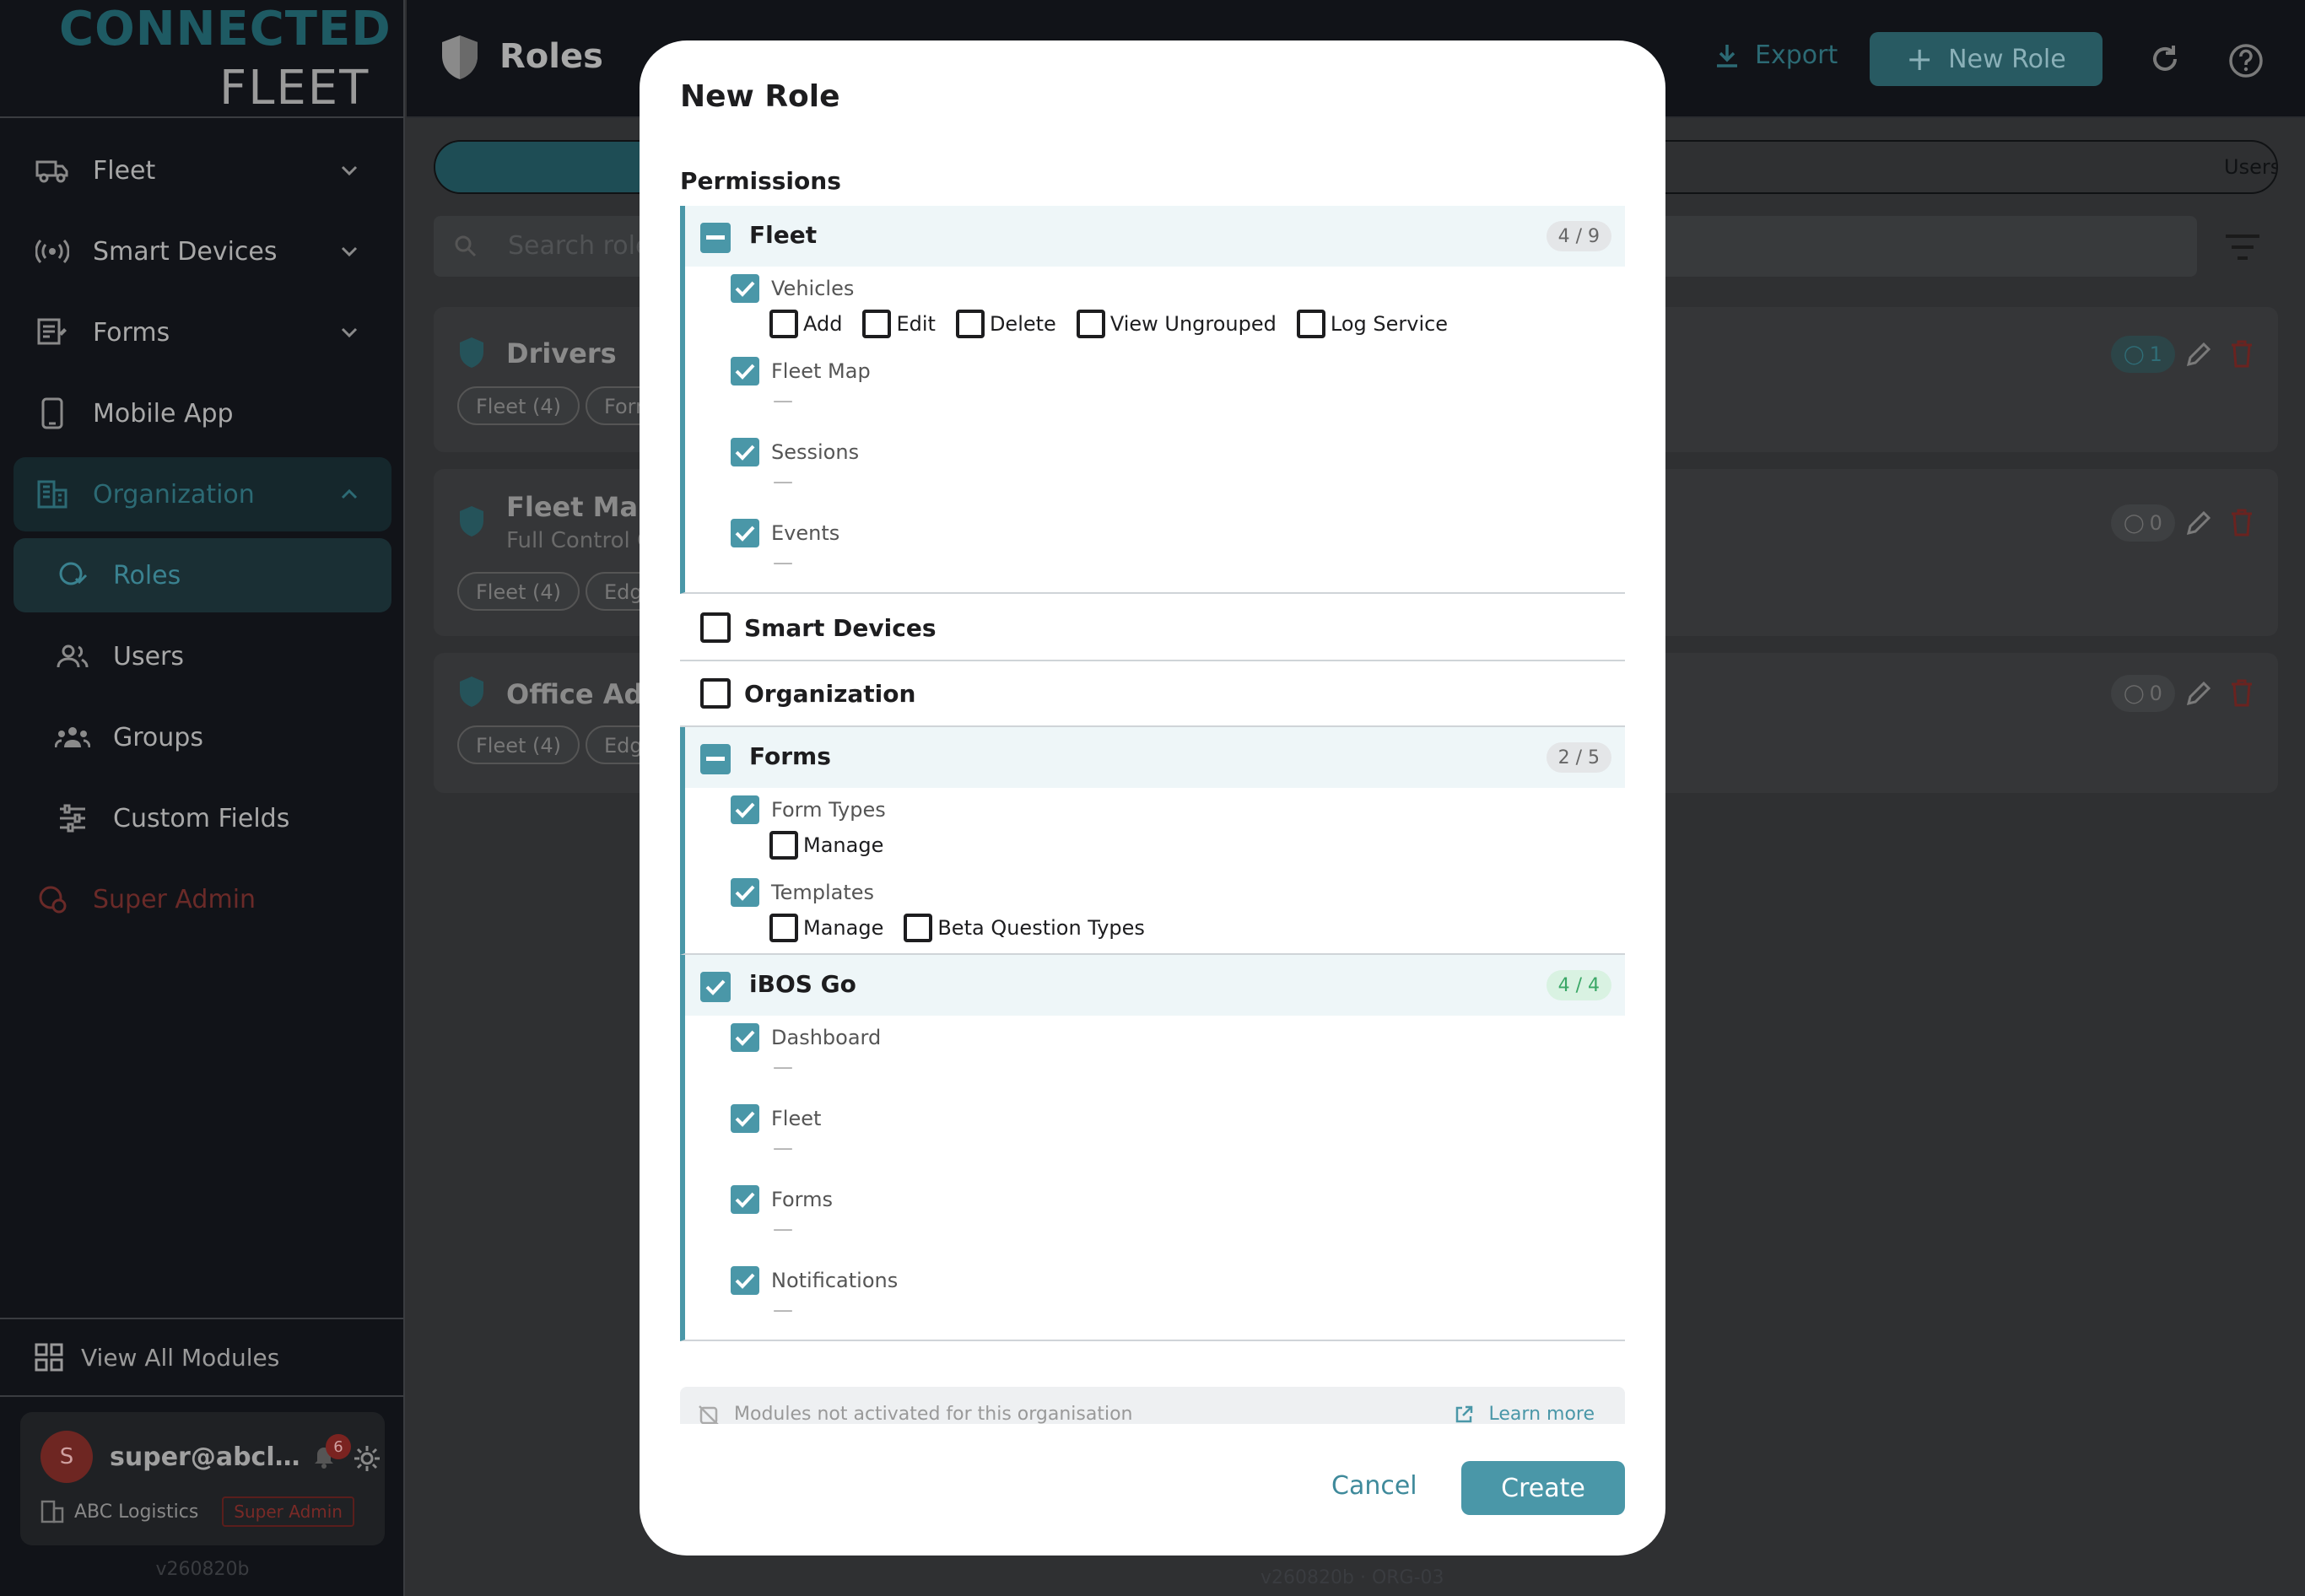 The height and width of the screenshot is (1596, 2305). Describe the element at coordinates (367, 1459) in the screenshot. I see `gear-icon` at that location.